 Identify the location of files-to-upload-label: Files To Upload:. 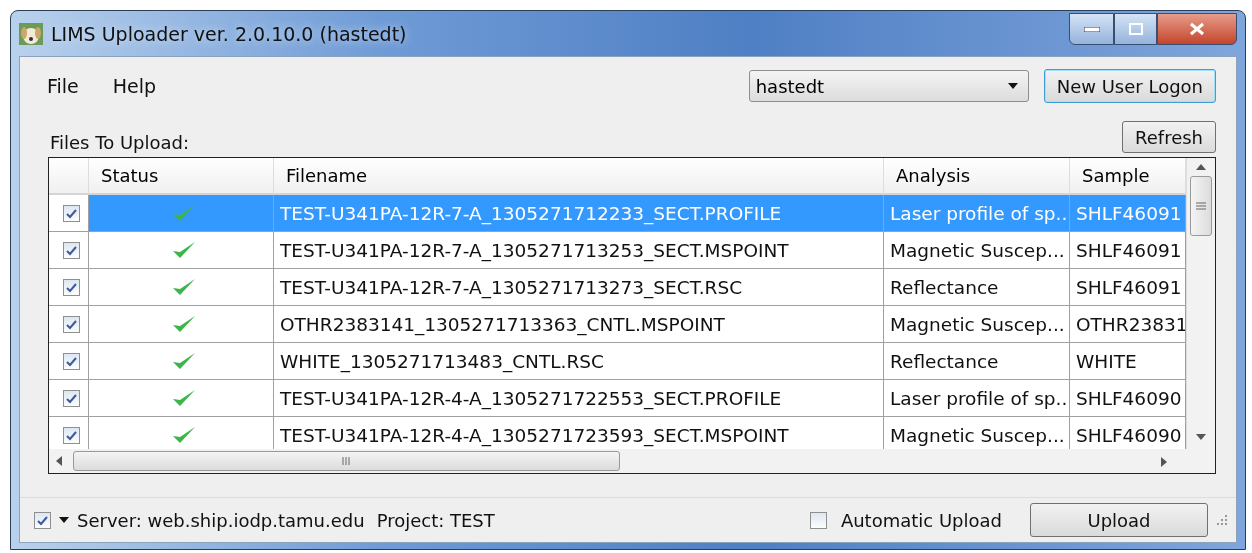
(120, 142).